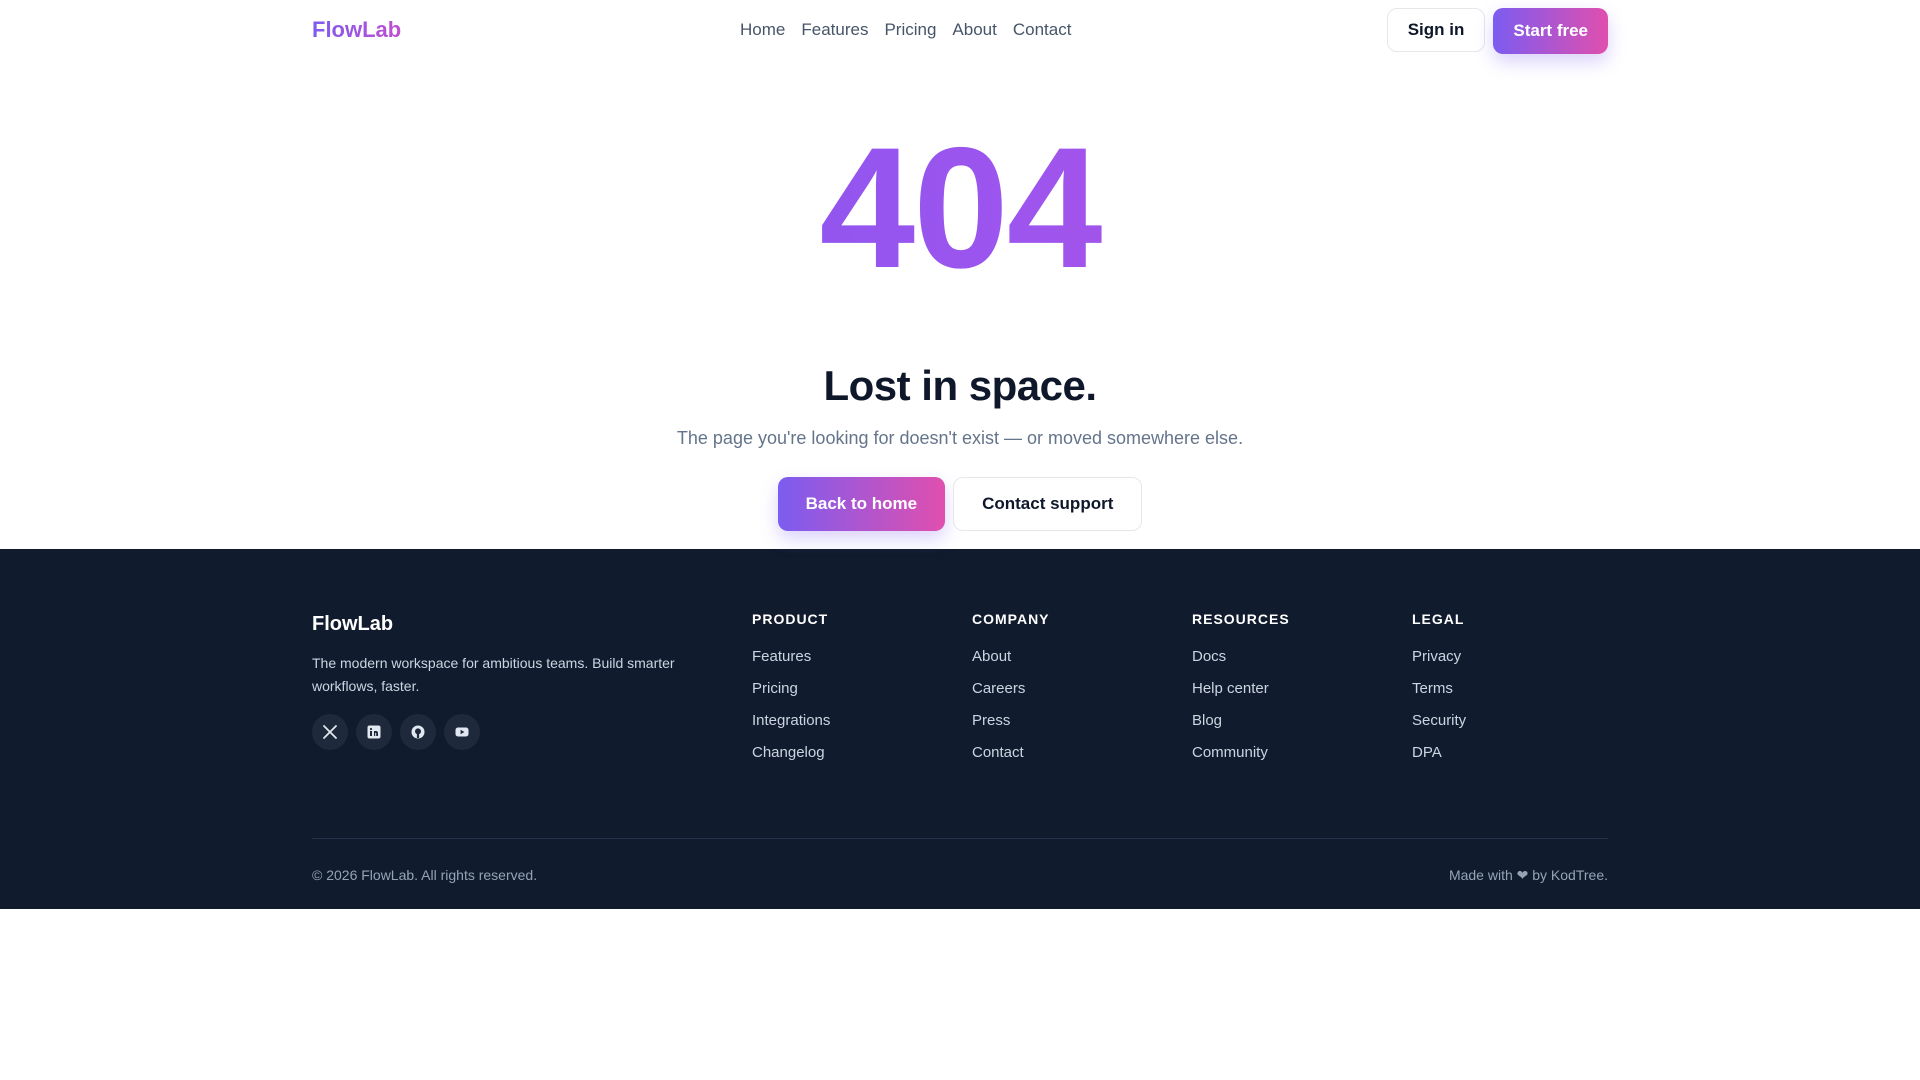 The width and height of the screenshot is (1920, 1080). What do you see at coordinates (1241, 619) in the screenshot?
I see `footer-column-title: RESOURCES` at bounding box center [1241, 619].